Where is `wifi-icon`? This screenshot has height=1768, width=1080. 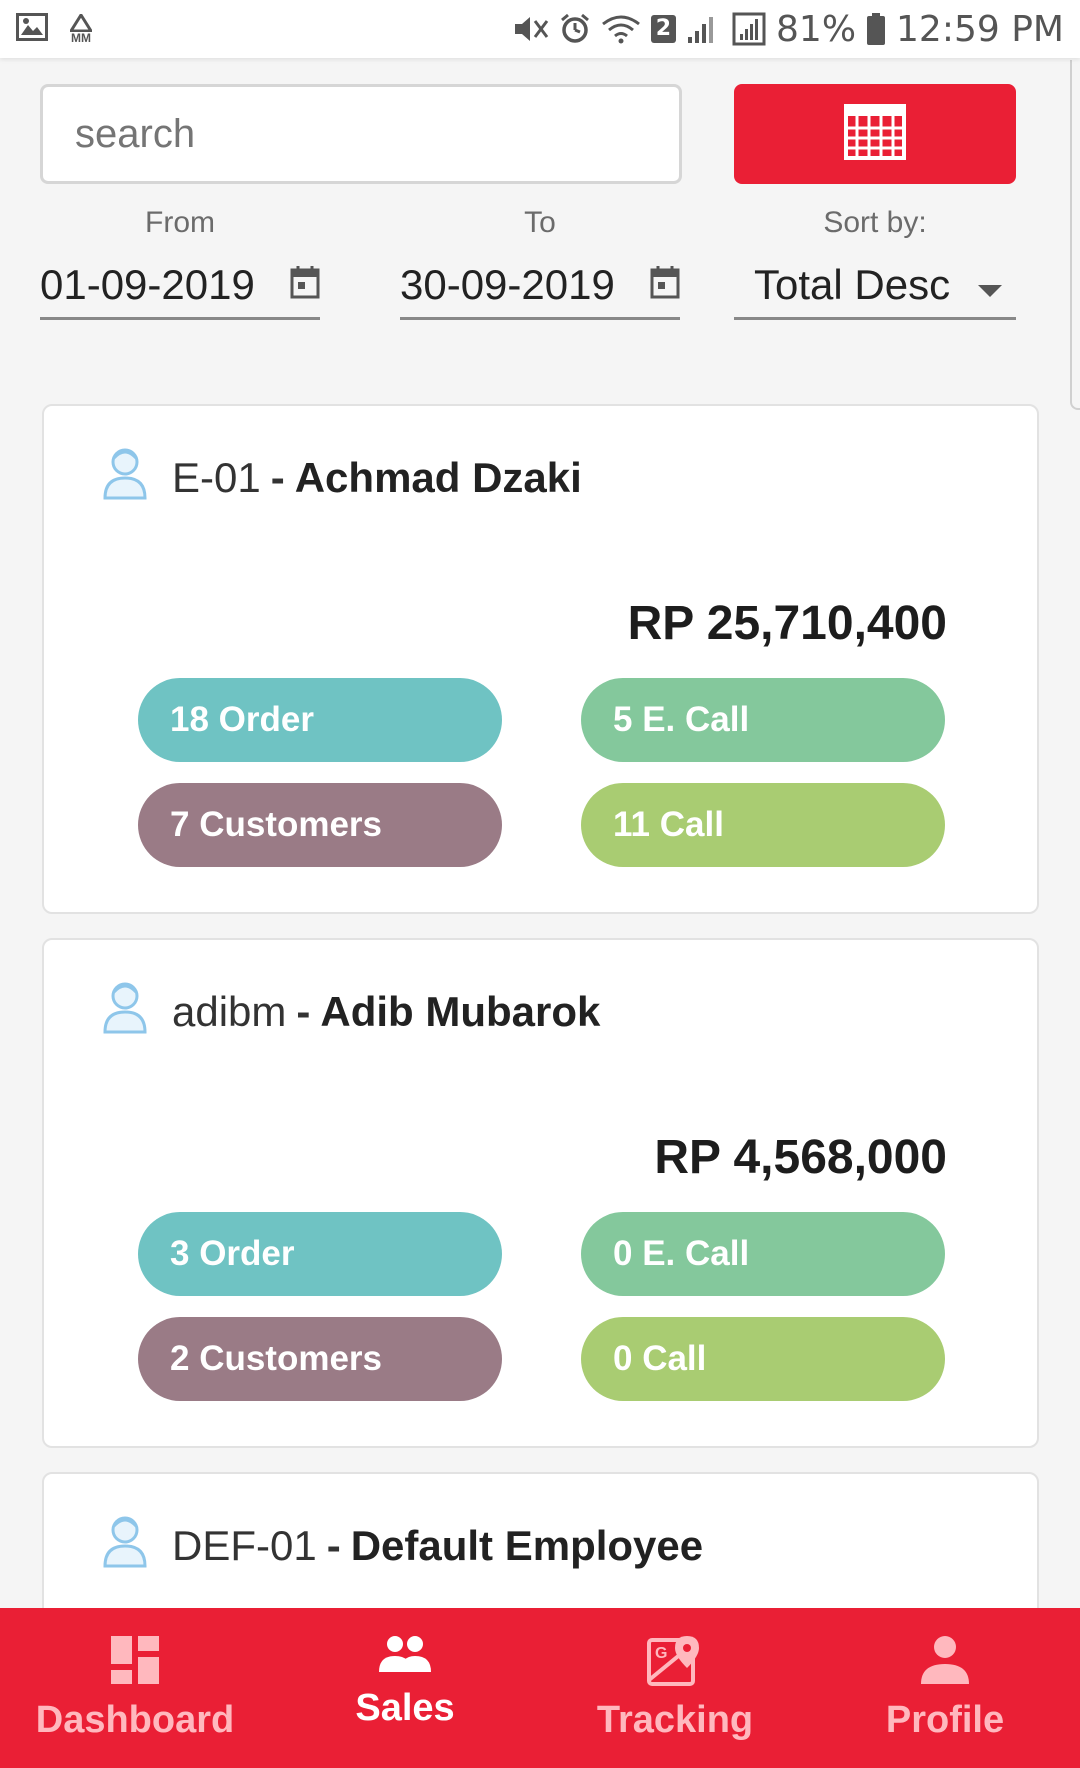 wifi-icon is located at coordinates (621, 29).